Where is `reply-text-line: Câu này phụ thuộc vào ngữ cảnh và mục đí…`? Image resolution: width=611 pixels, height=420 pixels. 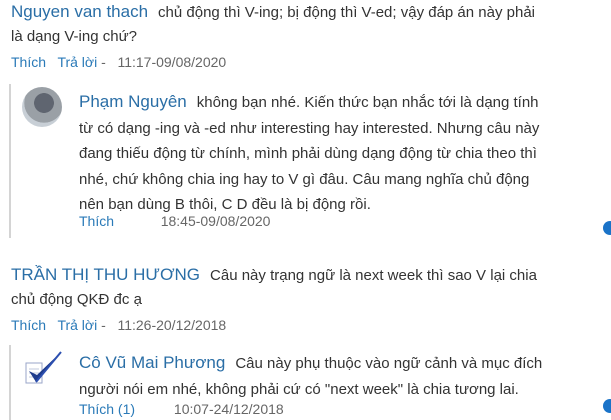
reply-text-line: Câu này phụ thuộc vào ngữ cảnh và mục đí… is located at coordinates (389, 363).